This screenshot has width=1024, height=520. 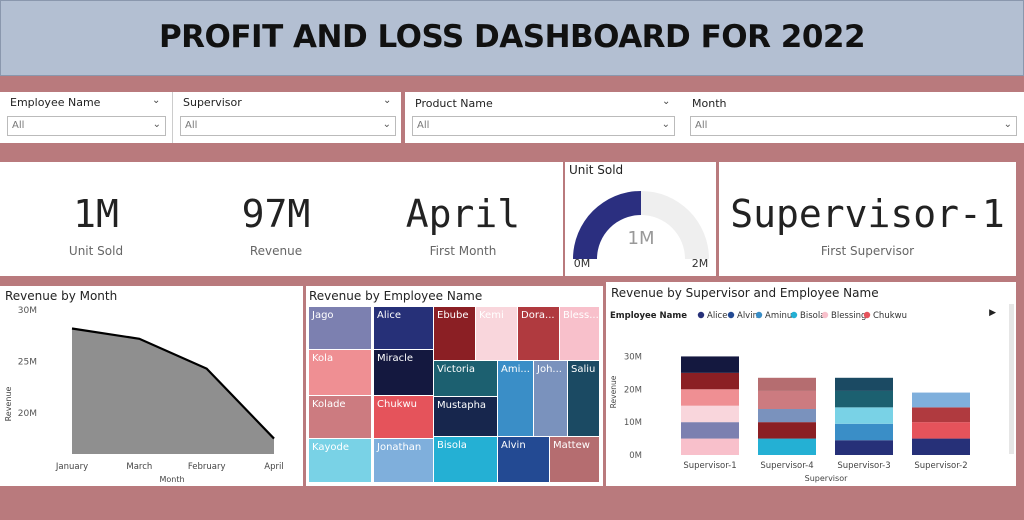 What do you see at coordinates (96, 251) in the screenshot?
I see `kpi-unit-sold-label: Unit Sold` at bounding box center [96, 251].